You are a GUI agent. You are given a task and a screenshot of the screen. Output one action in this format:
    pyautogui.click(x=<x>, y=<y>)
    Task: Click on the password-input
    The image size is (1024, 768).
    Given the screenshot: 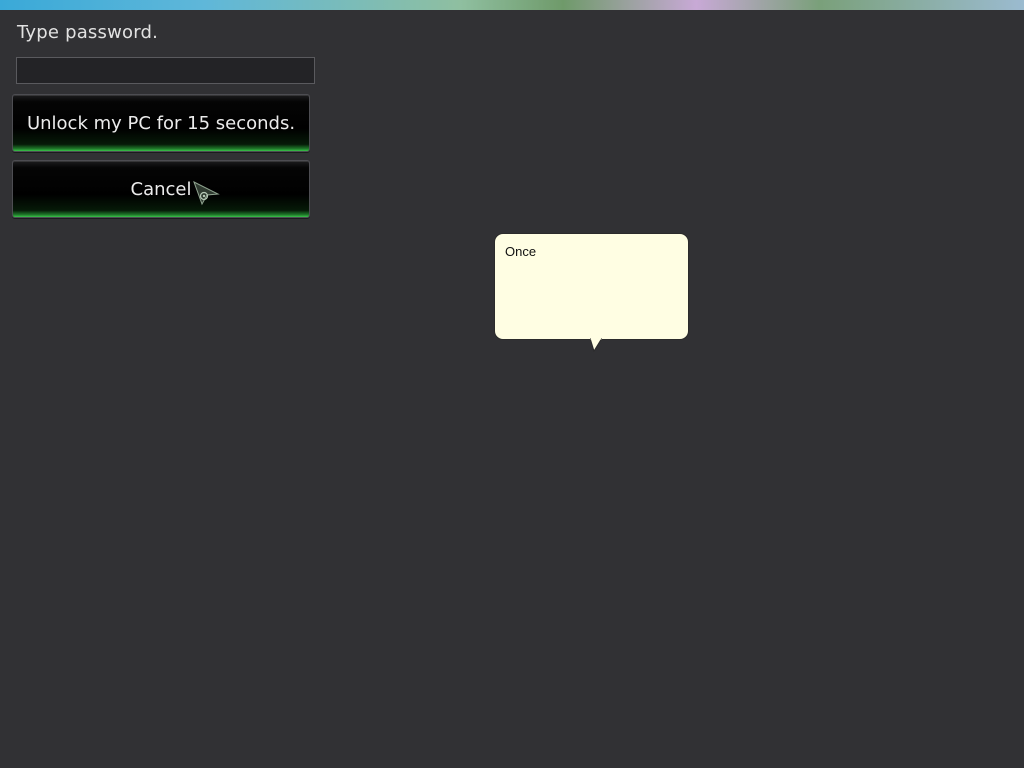 What is the action you would take?
    pyautogui.click(x=165, y=70)
    